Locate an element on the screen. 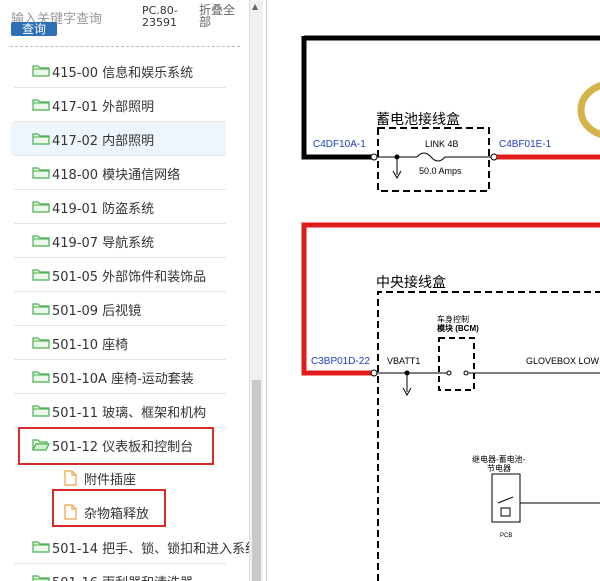 The width and height of the screenshot is (600, 581). tree-item: 418-00 模块通信网络 is located at coordinates (118, 172).